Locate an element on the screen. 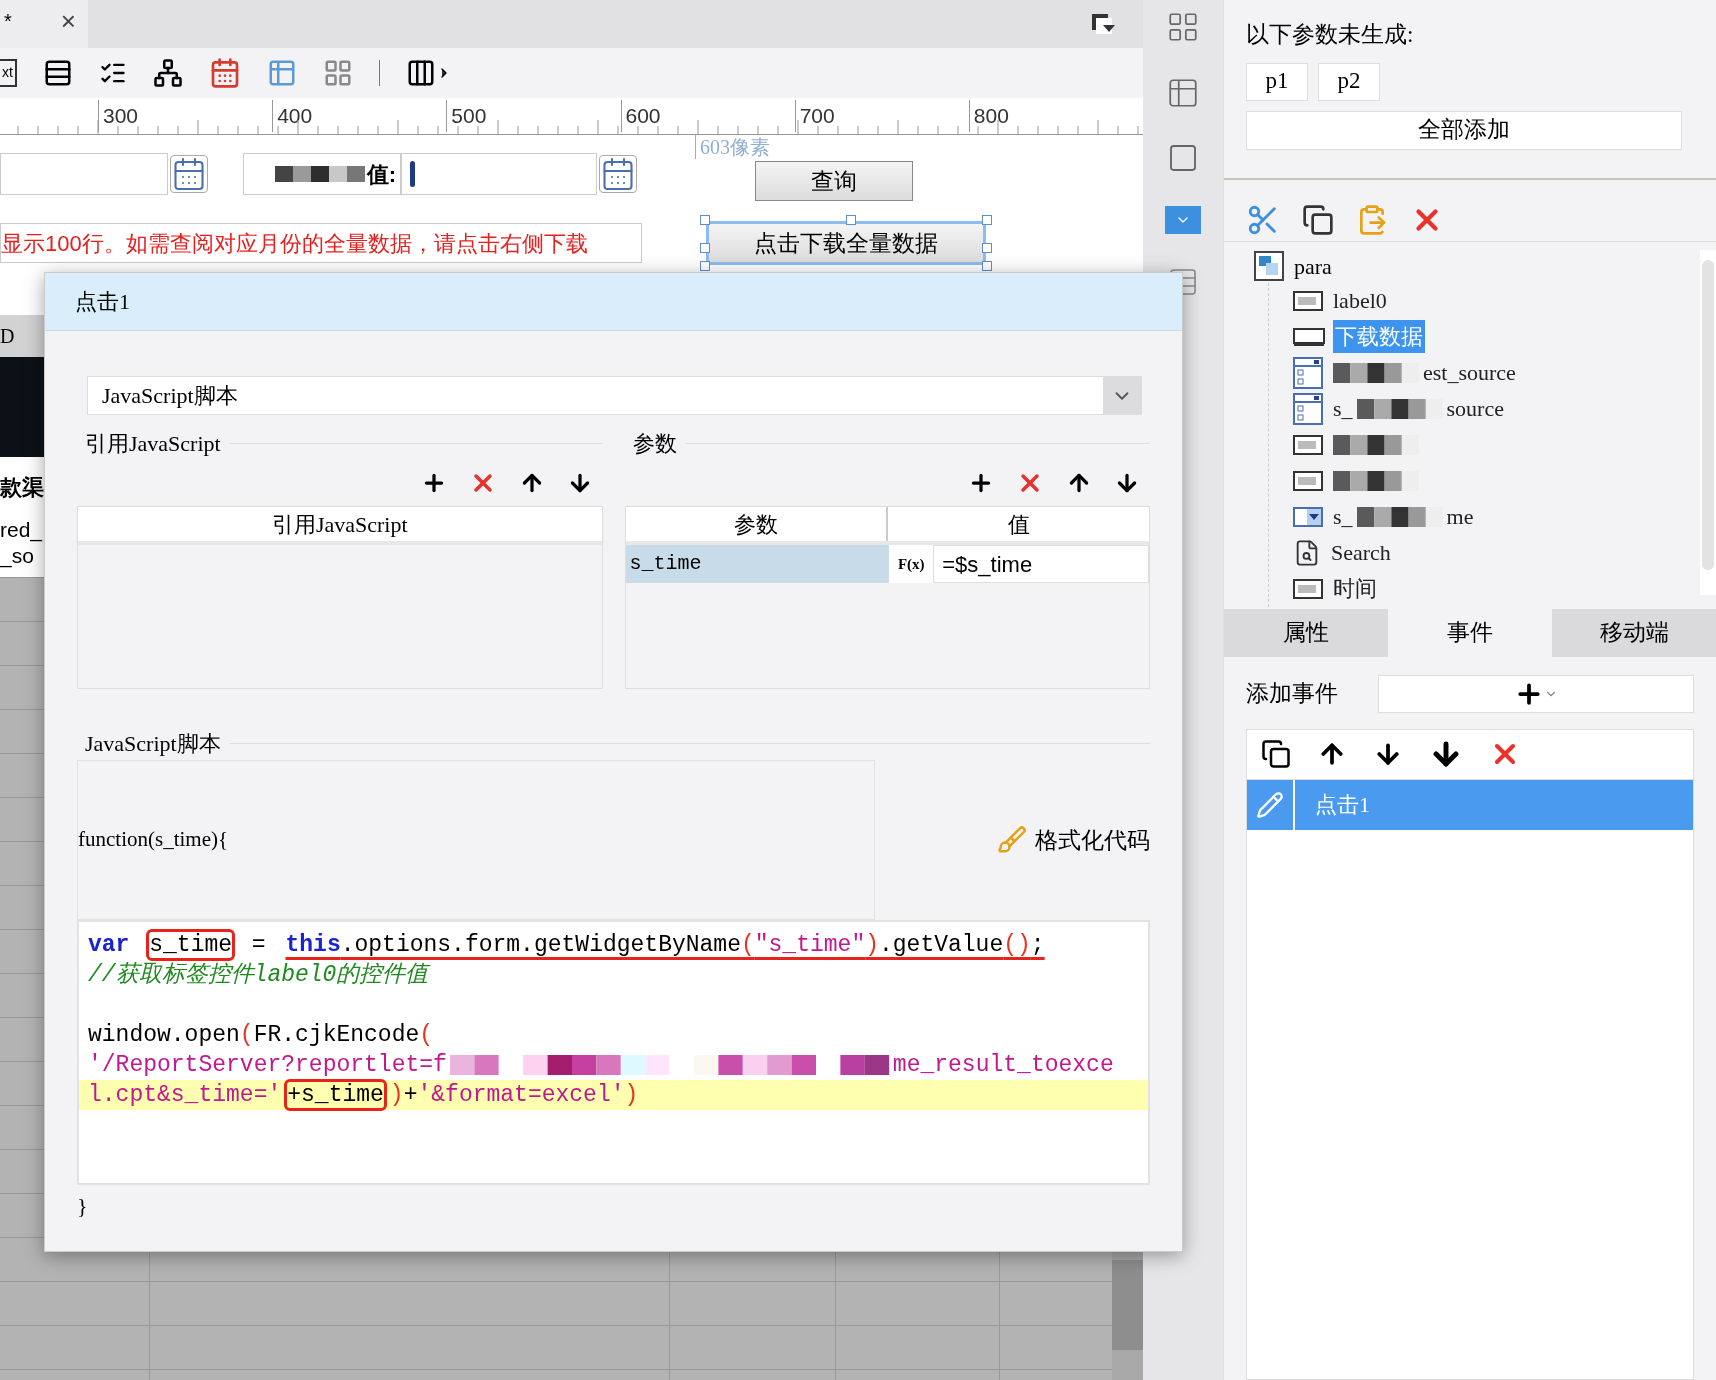 Image resolution: width=1716 pixels, height=1380 pixels. tree-item: Search is located at coordinates (1361, 552).